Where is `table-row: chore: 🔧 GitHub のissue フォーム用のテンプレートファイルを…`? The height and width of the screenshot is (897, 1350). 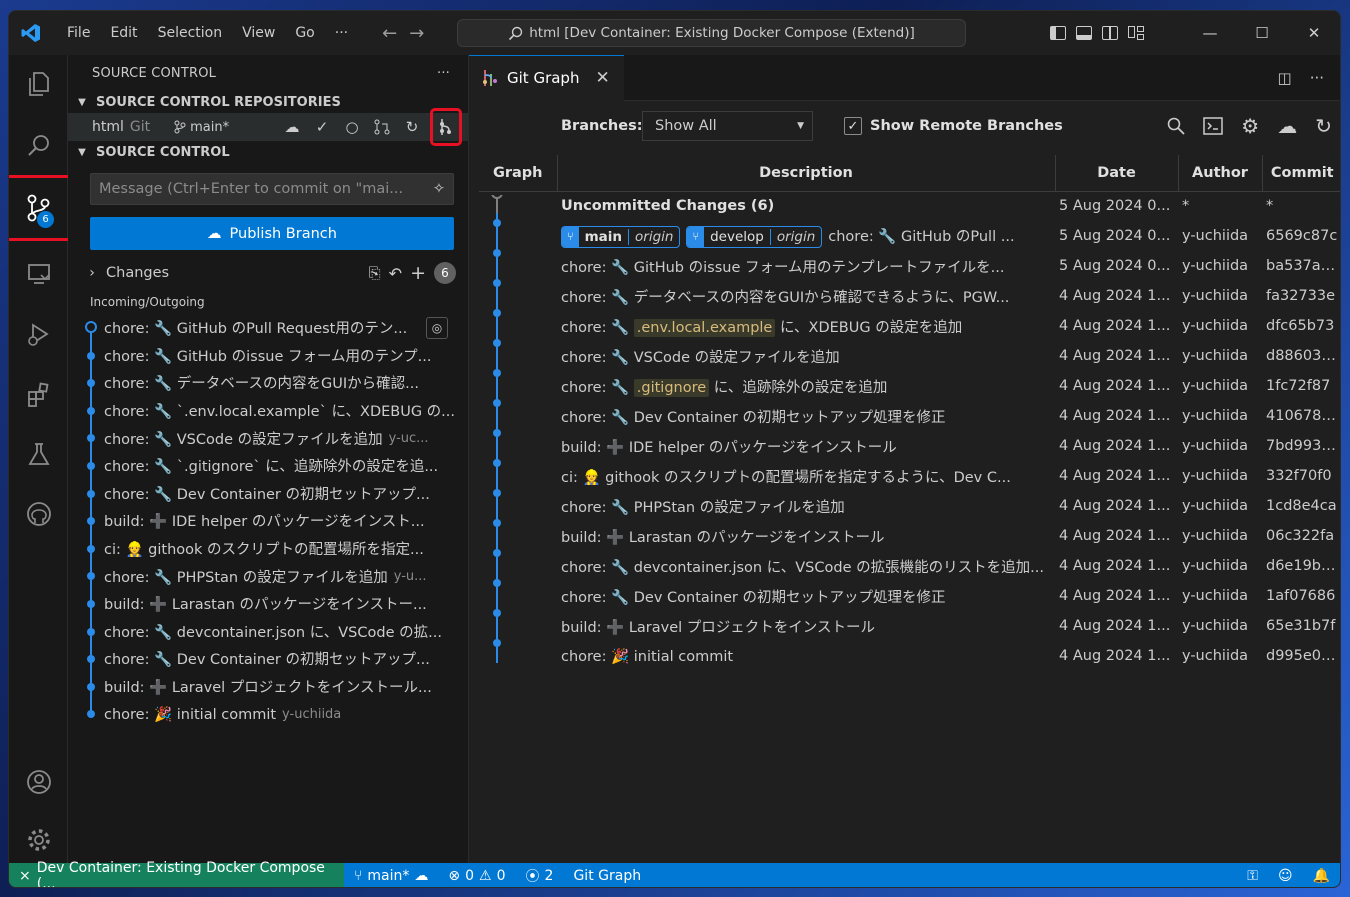
table-row: chore: 🔧 GitHub のissue フォーム用のテンプレートファイルを… is located at coordinates (909, 266).